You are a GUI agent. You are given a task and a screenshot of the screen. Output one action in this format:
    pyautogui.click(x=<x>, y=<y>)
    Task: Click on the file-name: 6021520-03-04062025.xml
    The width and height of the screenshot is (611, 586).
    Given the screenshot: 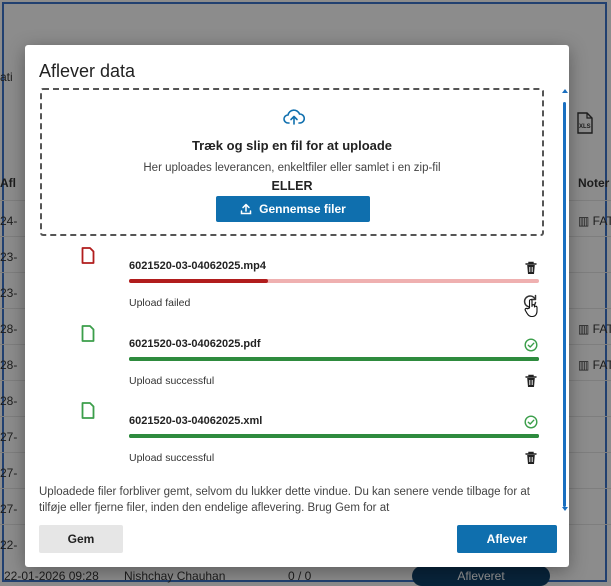 What is the action you would take?
    pyautogui.click(x=196, y=421)
    